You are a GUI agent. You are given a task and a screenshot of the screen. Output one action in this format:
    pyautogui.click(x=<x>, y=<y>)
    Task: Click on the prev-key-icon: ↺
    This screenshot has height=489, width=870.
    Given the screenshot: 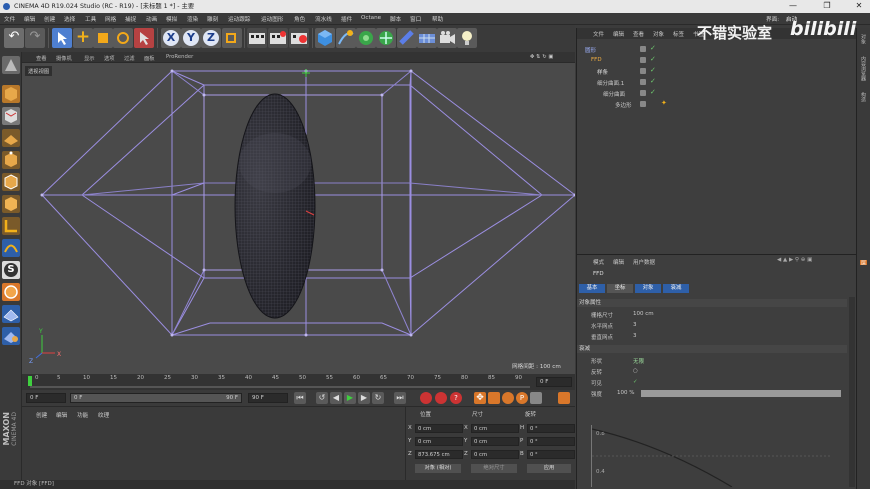 What is the action you would take?
    pyautogui.click(x=322, y=398)
    